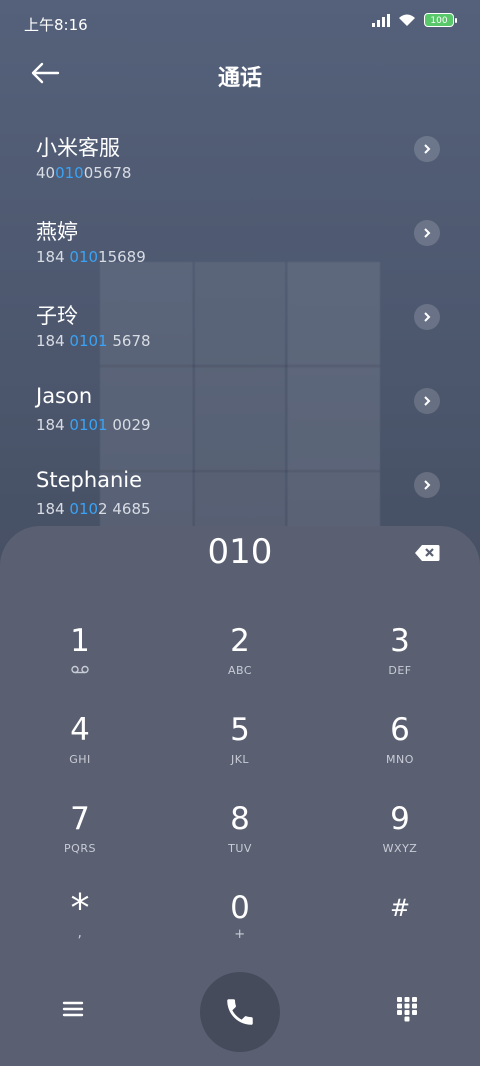 The width and height of the screenshot is (480, 1066). Describe the element at coordinates (400, 931) in the screenshot. I see `key-hash: #` at that location.